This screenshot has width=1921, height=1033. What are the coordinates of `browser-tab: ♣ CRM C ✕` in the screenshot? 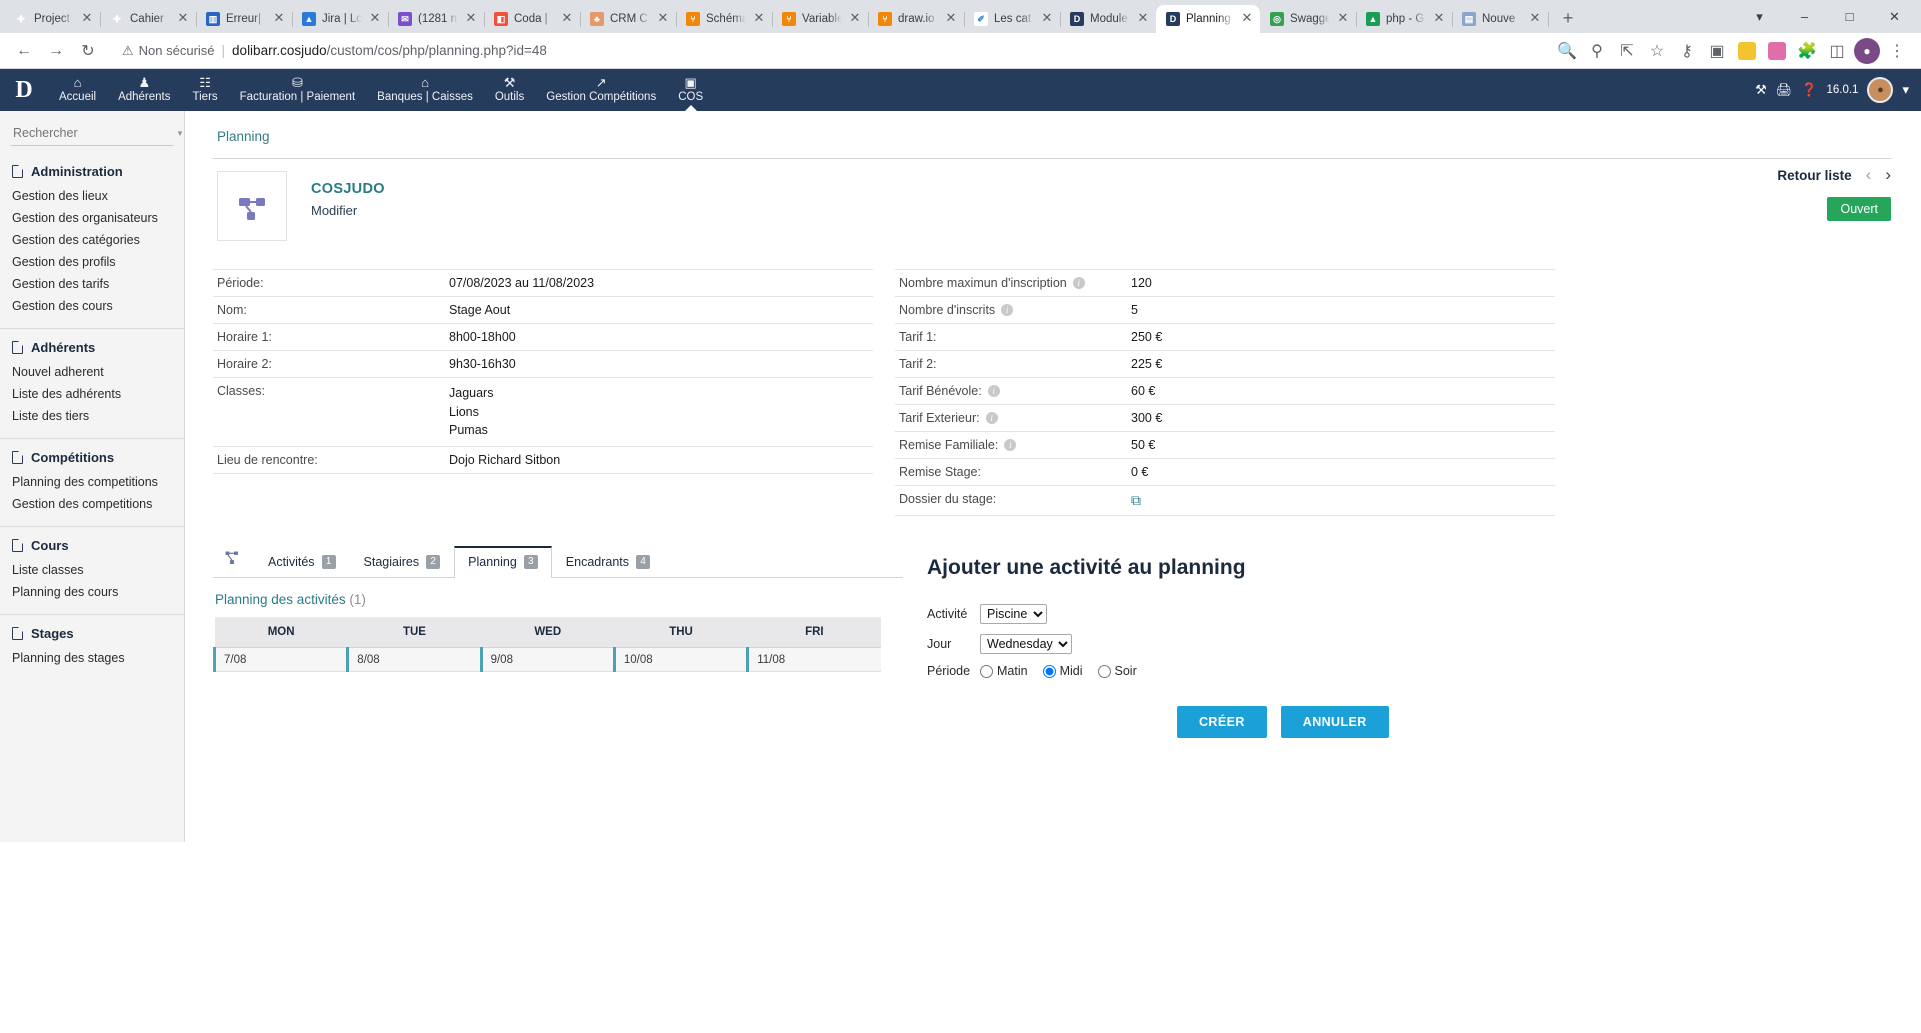 It's located at (628, 19).